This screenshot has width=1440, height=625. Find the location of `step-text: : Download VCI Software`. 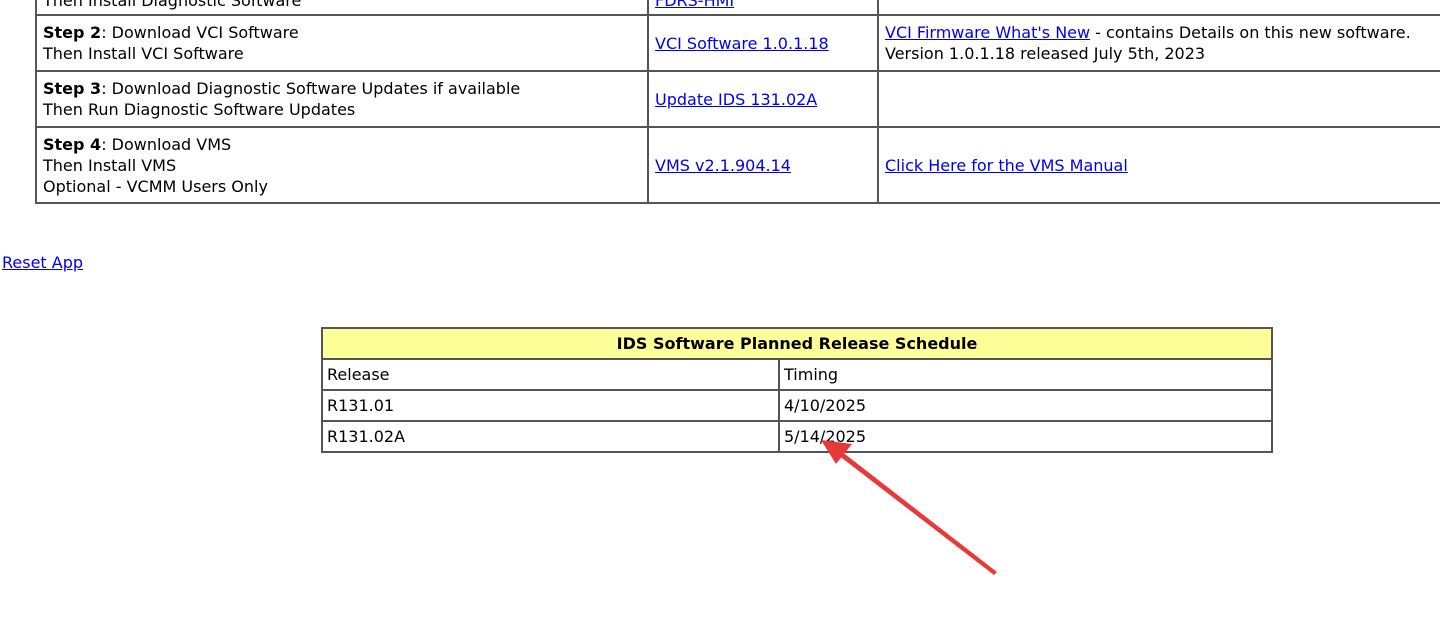

step-text: : Download VCI Software is located at coordinates (200, 32).